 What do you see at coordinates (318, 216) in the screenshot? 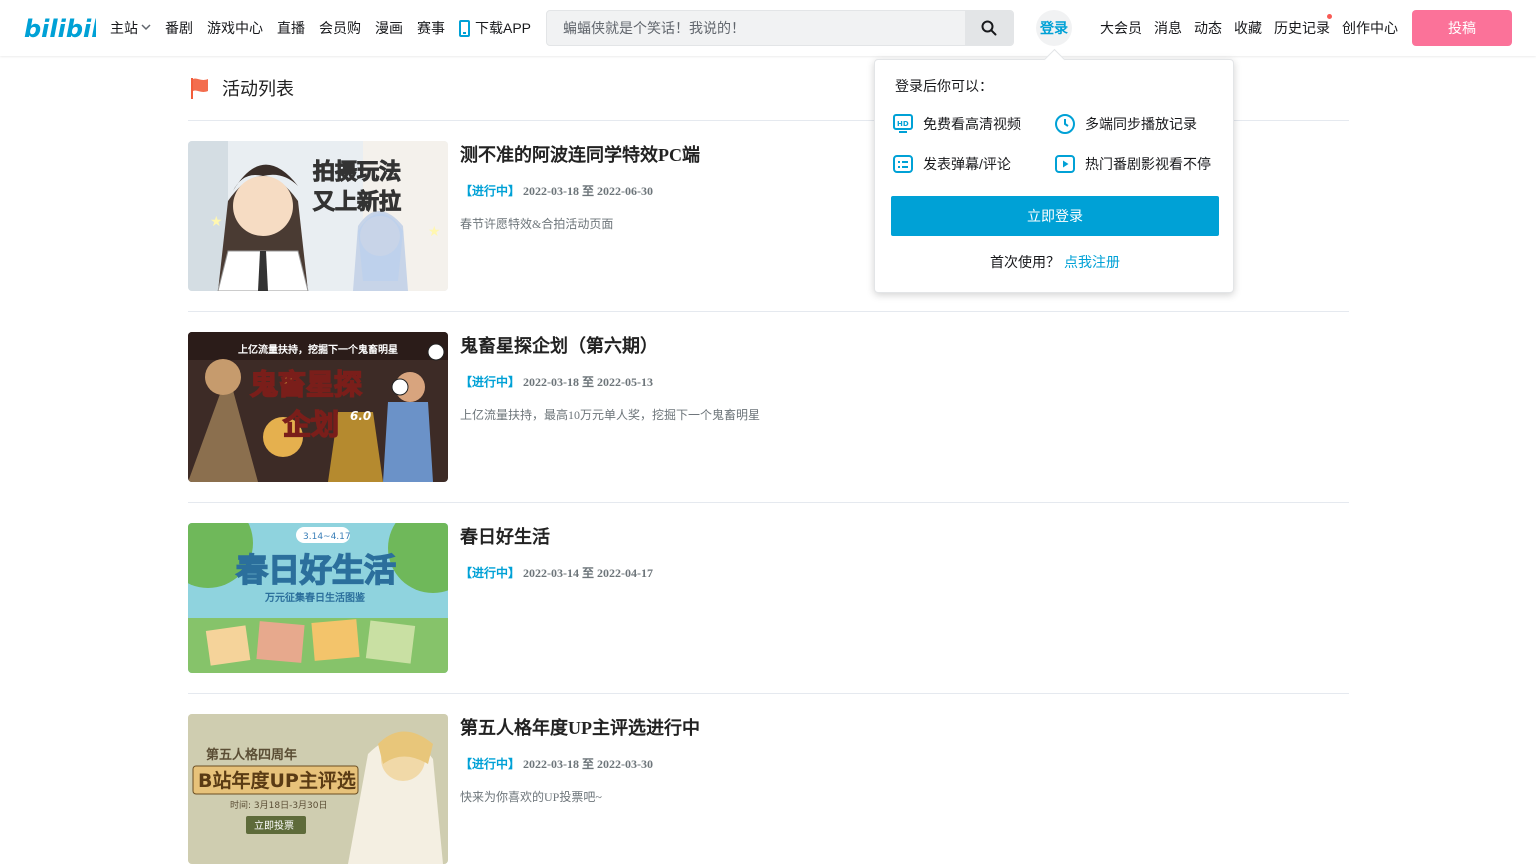
I see `activity-thumbnail: 拍摄玩法 又上新拉 ★ ★` at bounding box center [318, 216].